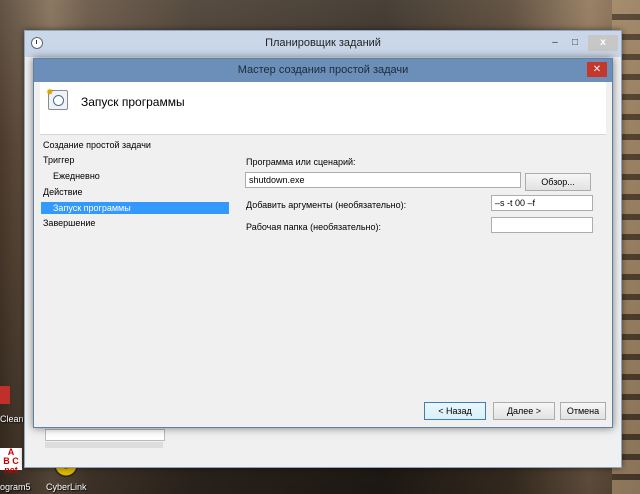 Image resolution: width=640 pixels, height=494 pixels. Describe the element at coordinates (97, 145) in the screenshot. I see `step-create-basic-task: Создание простой задачи` at that location.